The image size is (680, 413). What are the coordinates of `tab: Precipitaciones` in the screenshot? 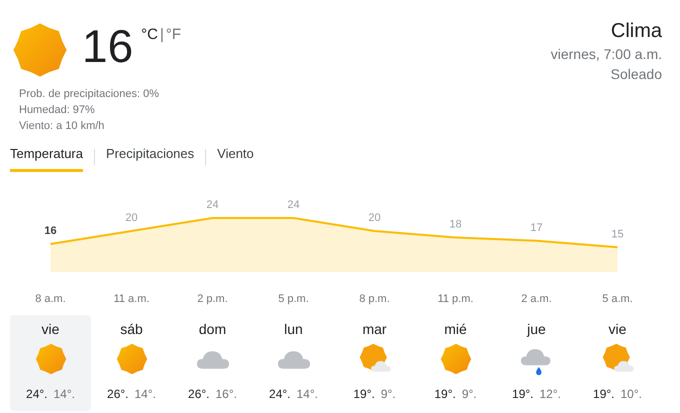 It's located at (150, 157).